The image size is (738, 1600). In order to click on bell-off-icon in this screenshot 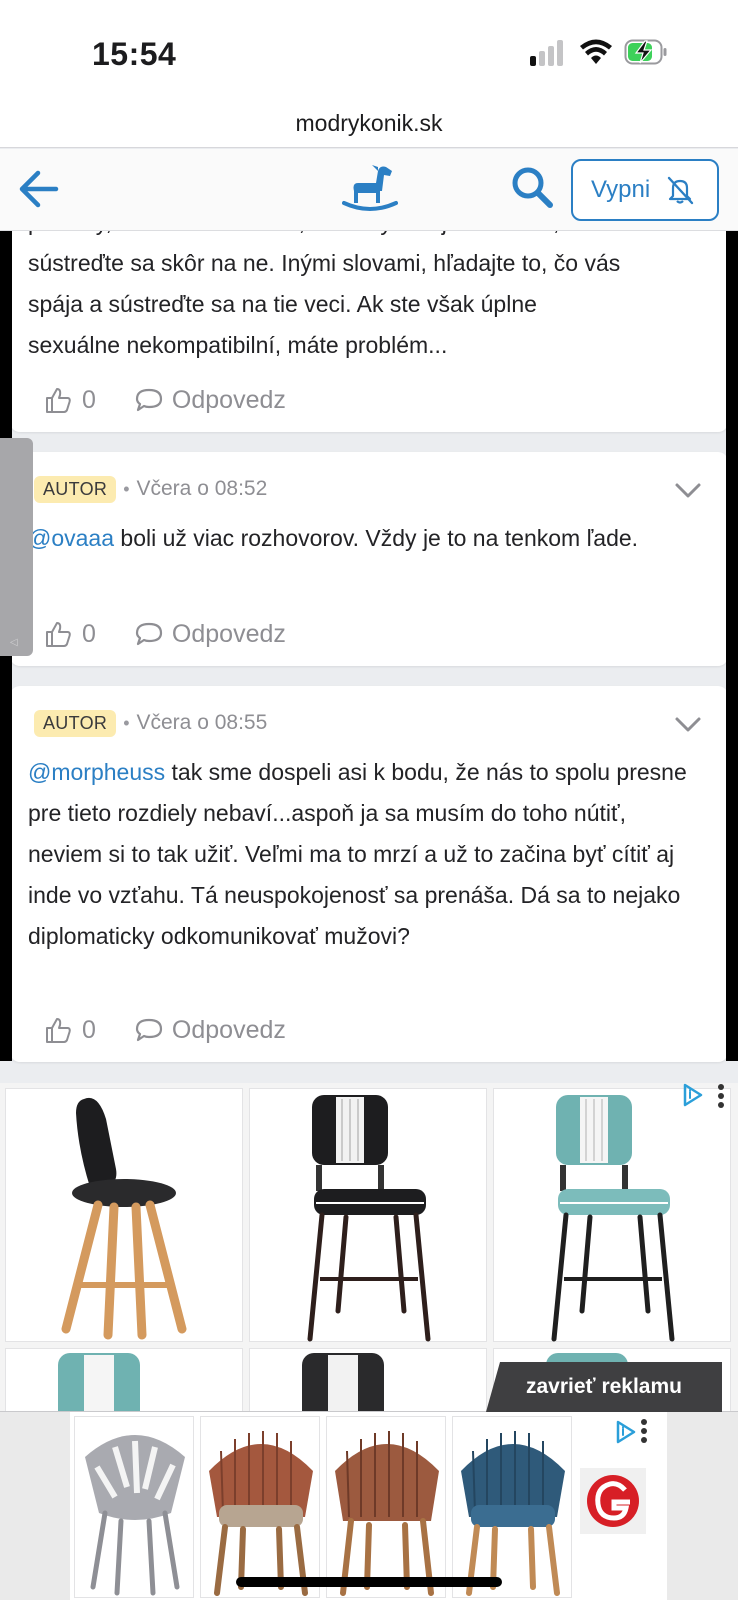, I will do `click(680, 190)`.